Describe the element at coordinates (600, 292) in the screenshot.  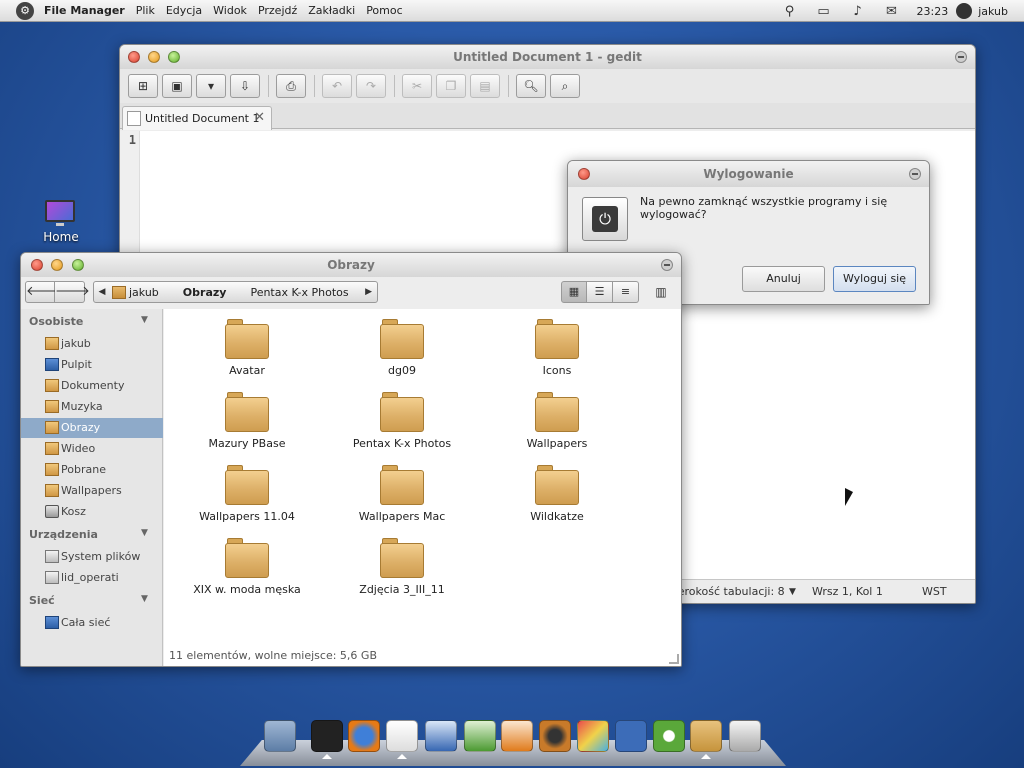
I see `list-view-icon: ☰` at that location.